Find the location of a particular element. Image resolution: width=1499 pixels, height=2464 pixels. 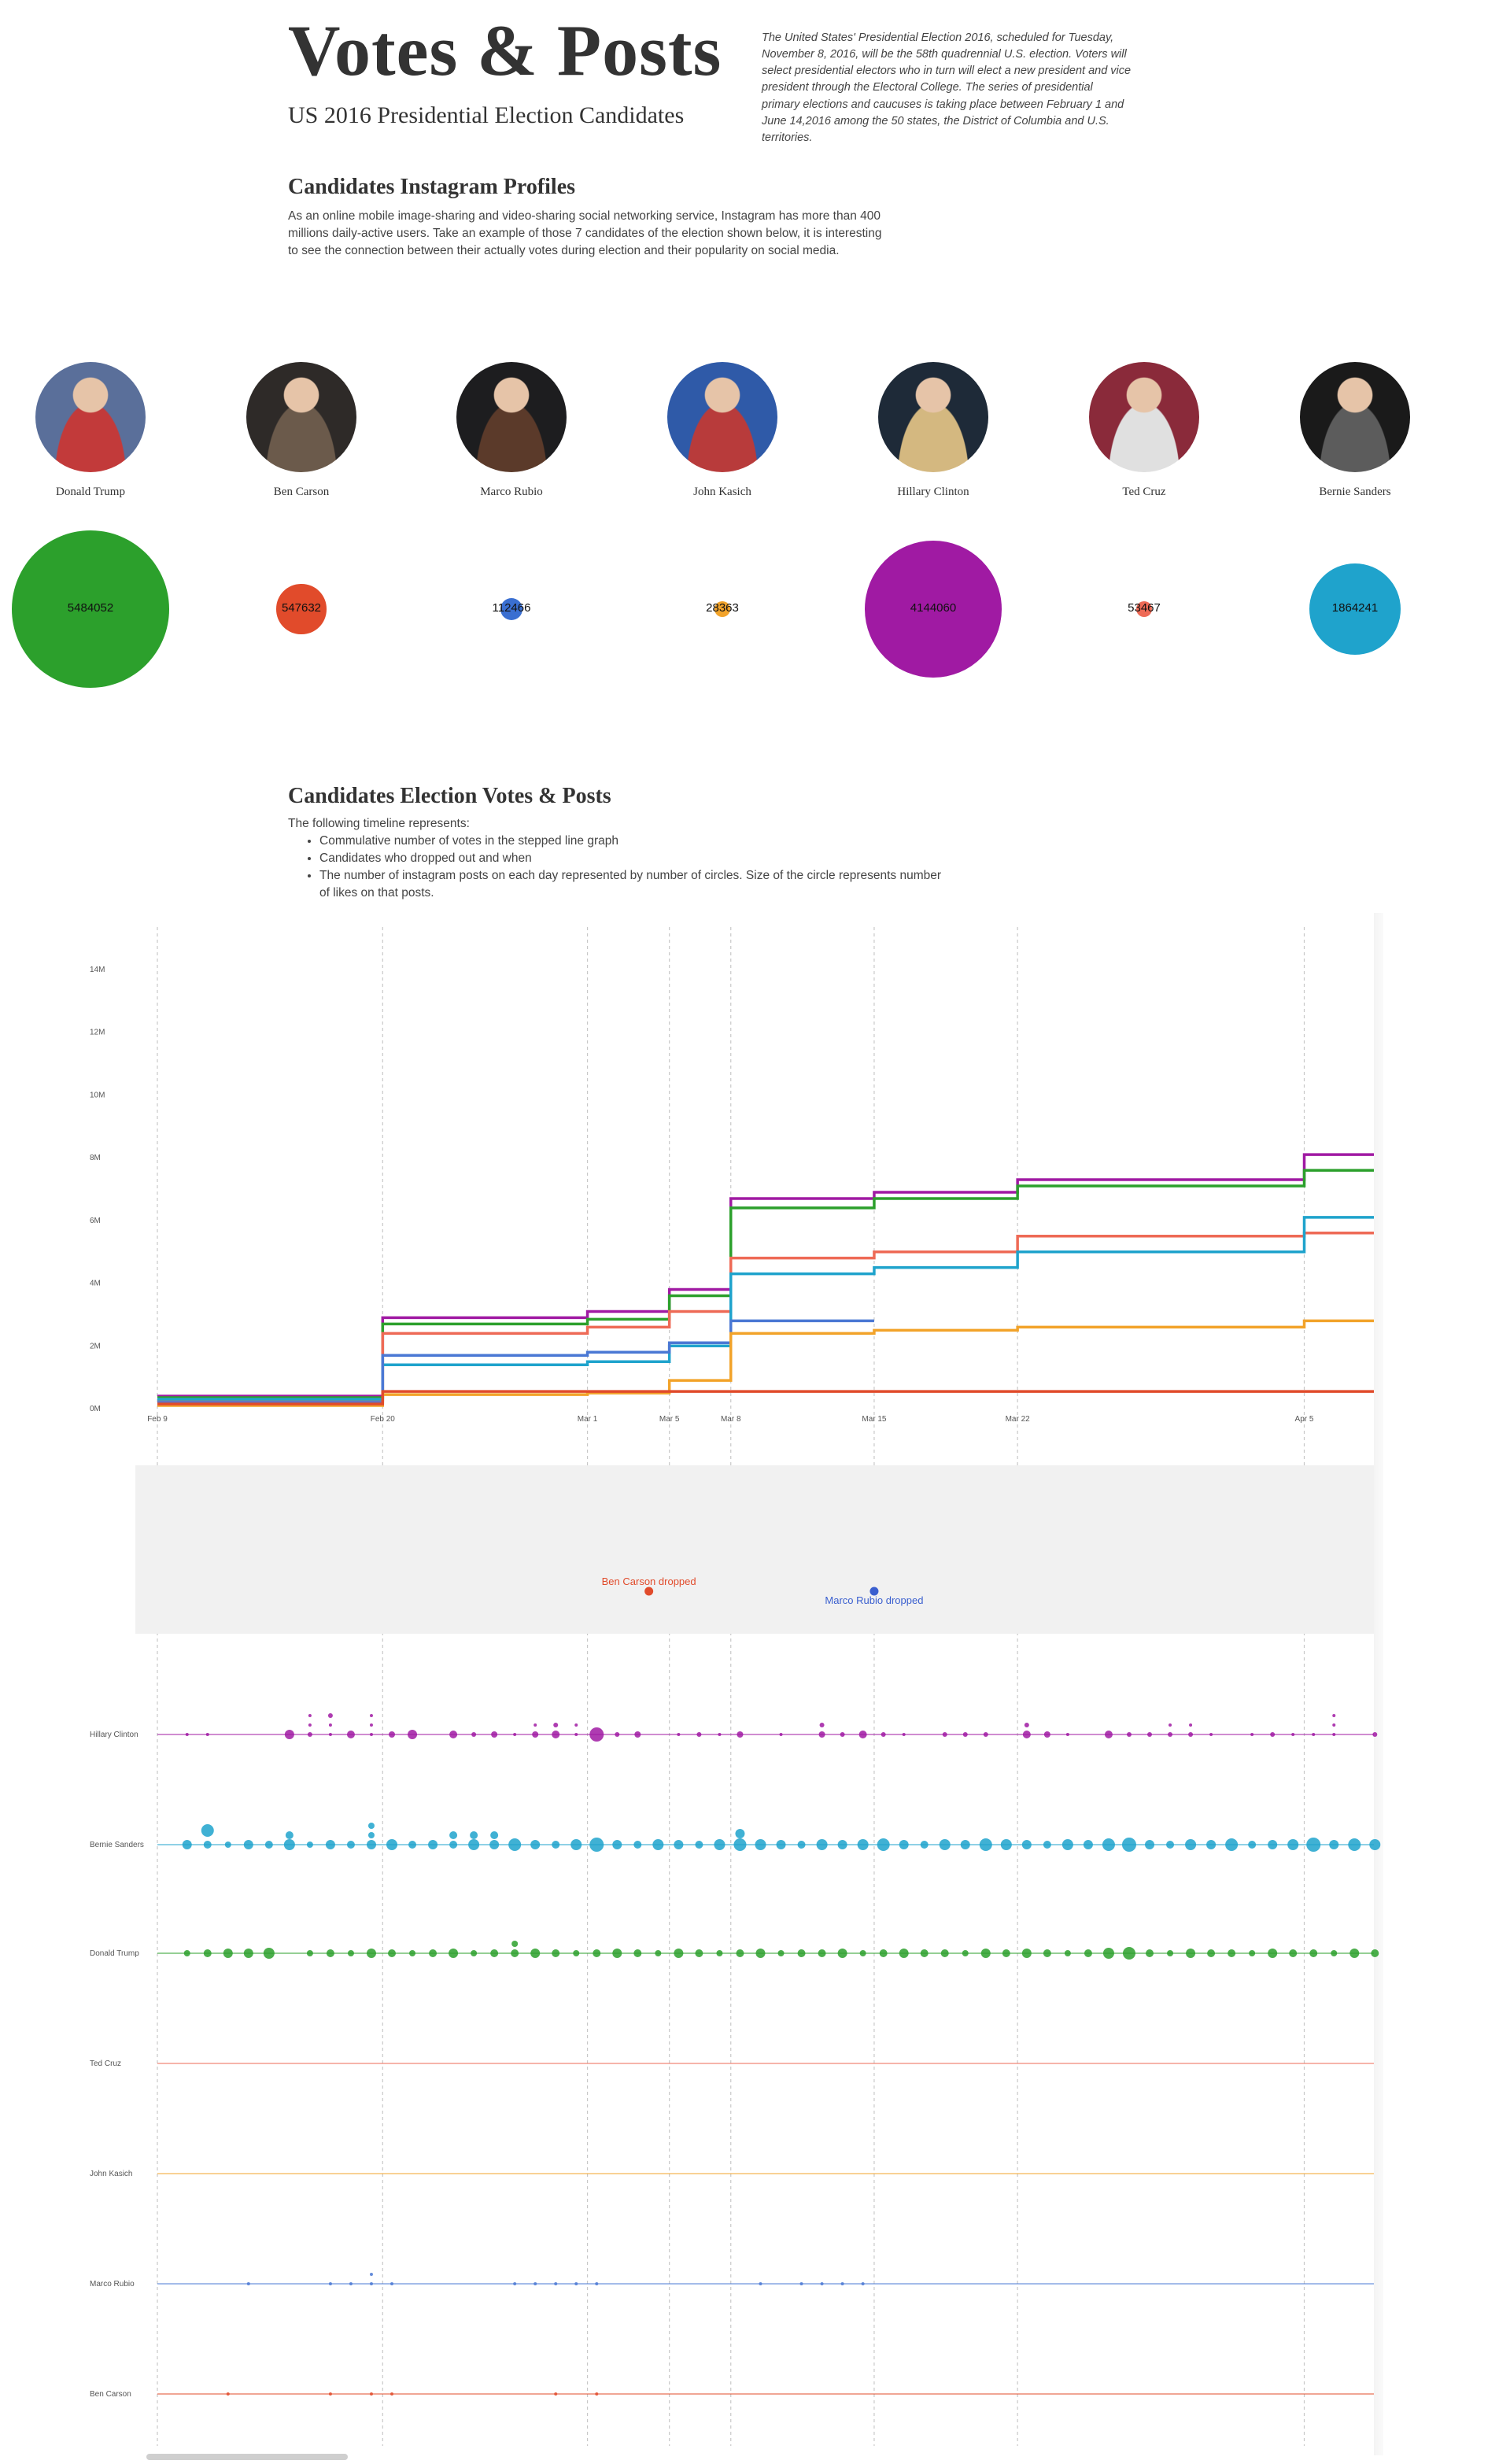

follower-count: 1864241 is located at coordinates (1355, 608).